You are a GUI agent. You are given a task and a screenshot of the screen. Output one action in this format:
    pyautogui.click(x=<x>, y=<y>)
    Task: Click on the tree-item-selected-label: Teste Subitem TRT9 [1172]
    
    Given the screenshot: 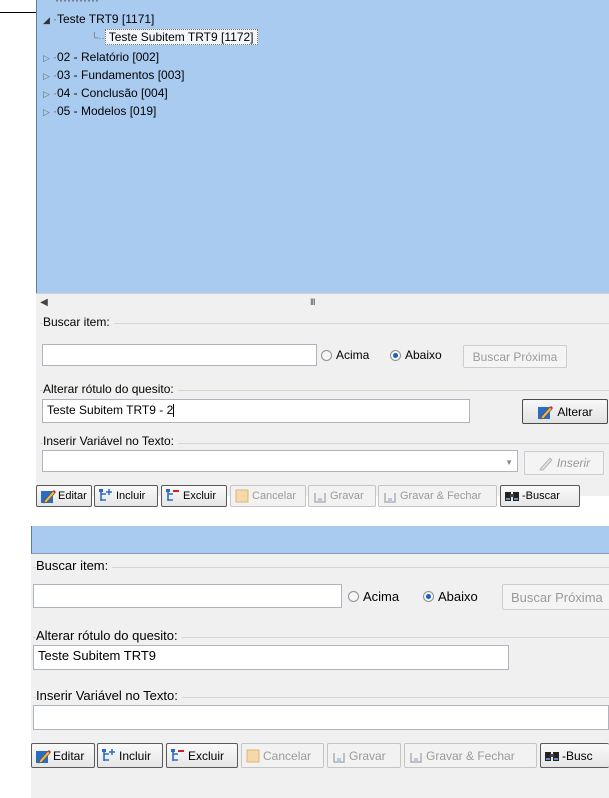 What is the action you would take?
    pyautogui.click(x=181, y=37)
    